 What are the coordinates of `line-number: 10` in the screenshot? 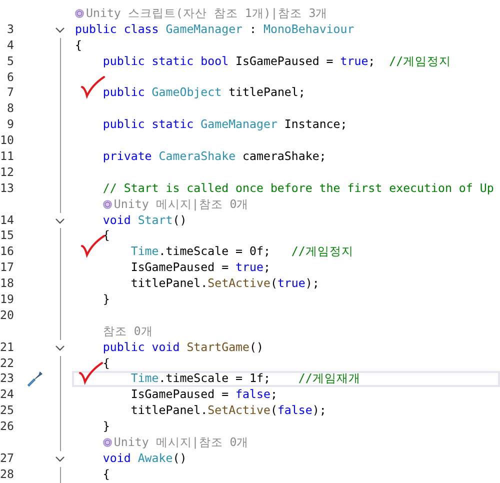 It's located at (7, 141).